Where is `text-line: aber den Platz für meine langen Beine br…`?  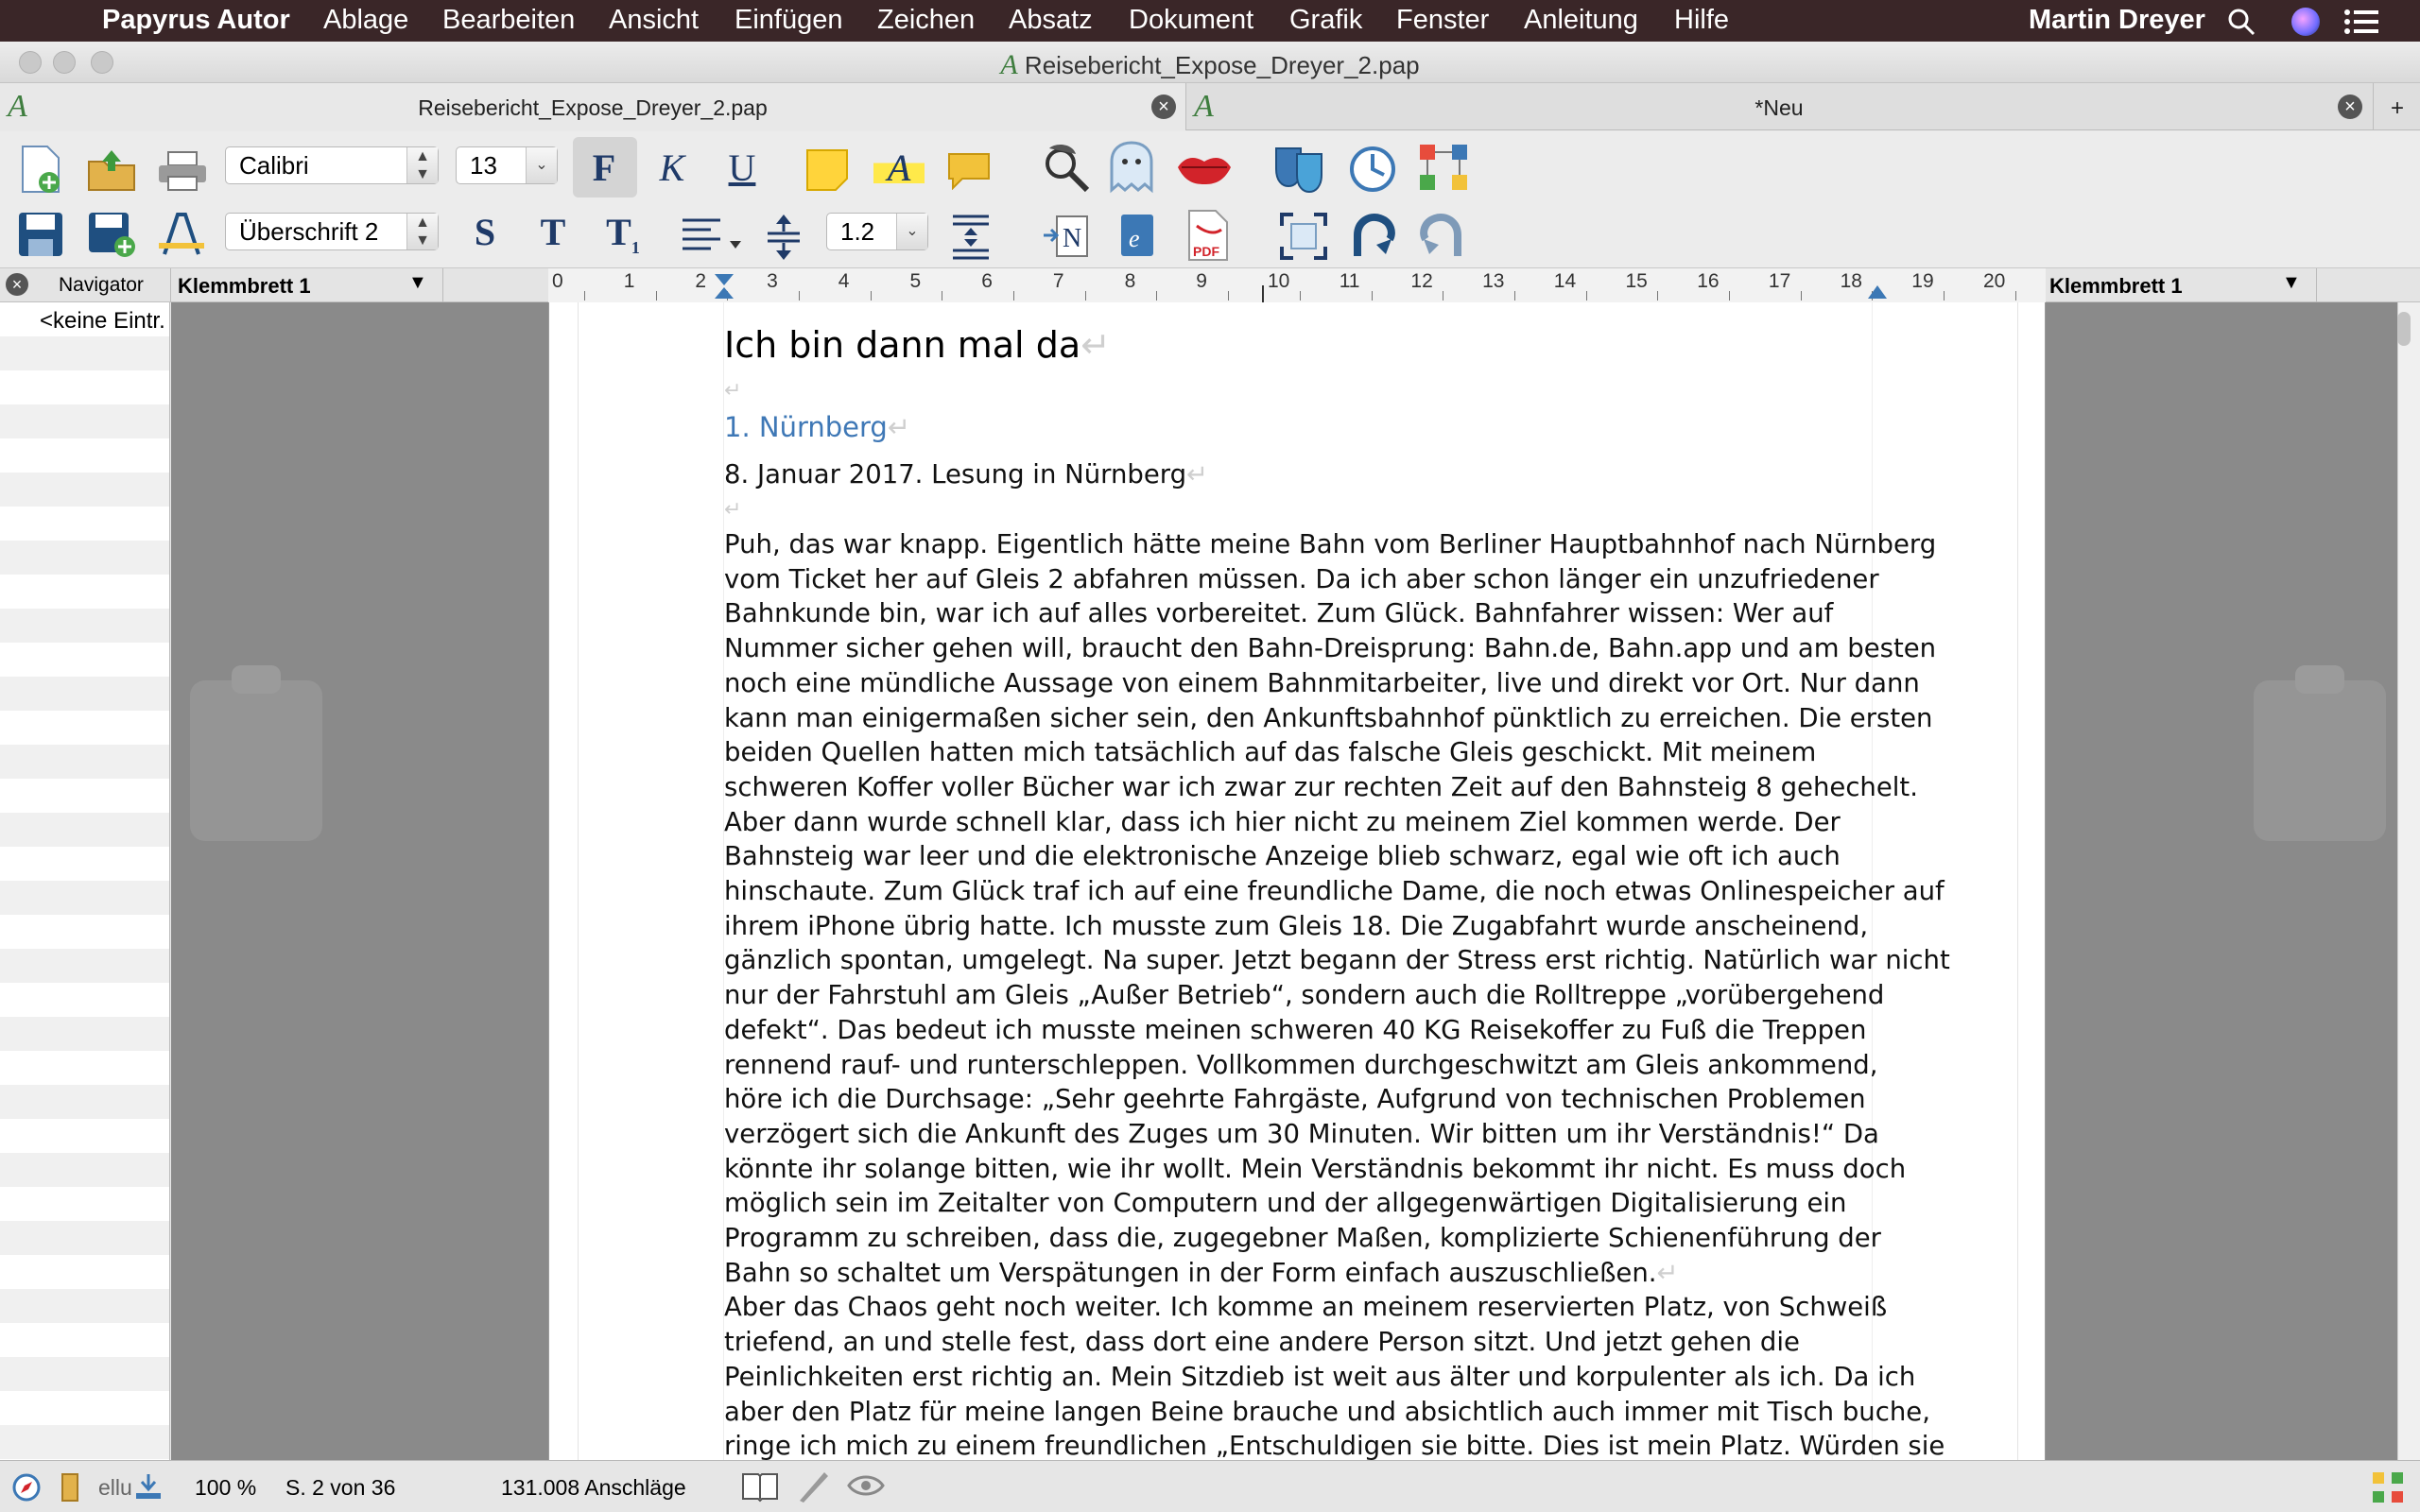 text-line: aber den Platz für meine langen Beine br… is located at coordinates (1327, 1411).